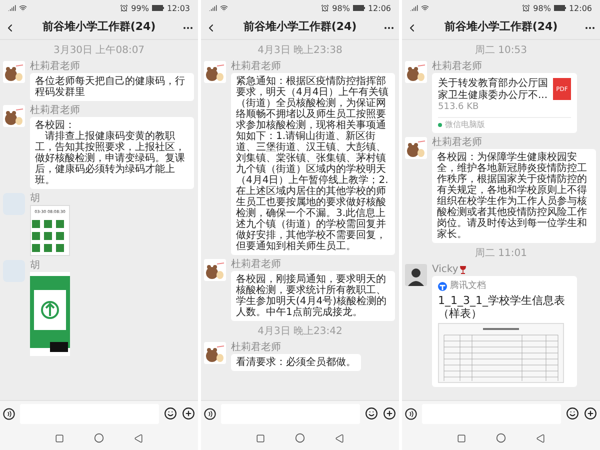 Image resolution: width=600 pixels, height=450 pixels. I want to click on person-avatar, so click(416, 275).